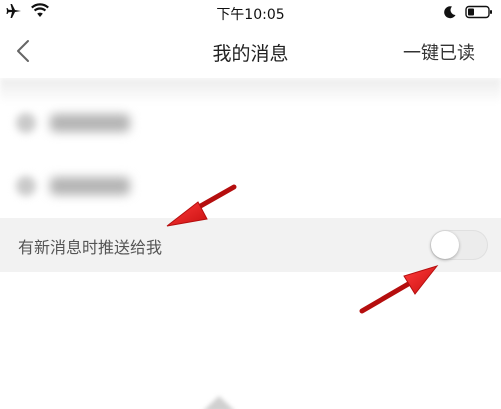 The height and width of the screenshot is (409, 501). What do you see at coordinates (90, 247) in the screenshot?
I see `push-setting-label: 有新消息时推送给我` at bounding box center [90, 247].